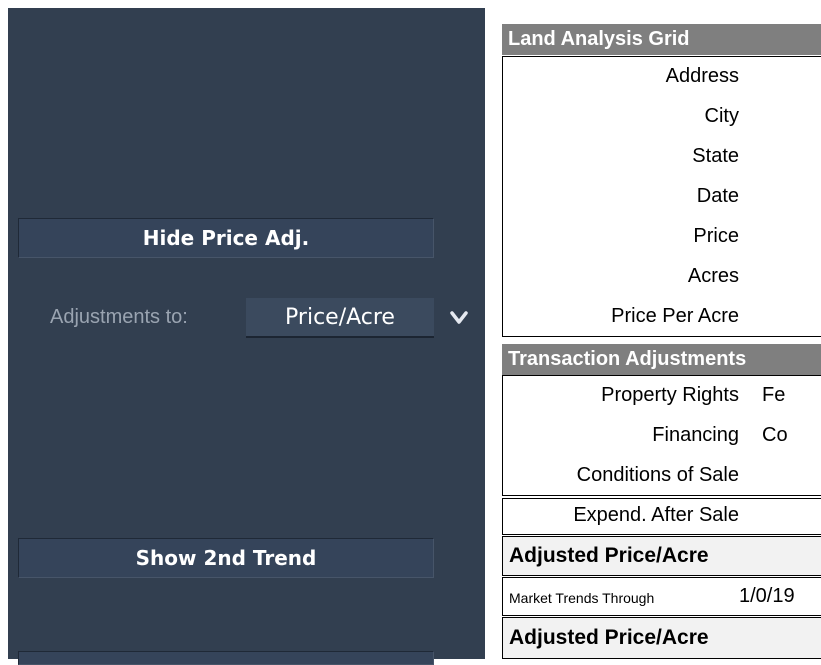 Image resolution: width=821 pixels, height=665 pixels. What do you see at coordinates (702, 76) in the screenshot?
I see `property-label: Address` at bounding box center [702, 76].